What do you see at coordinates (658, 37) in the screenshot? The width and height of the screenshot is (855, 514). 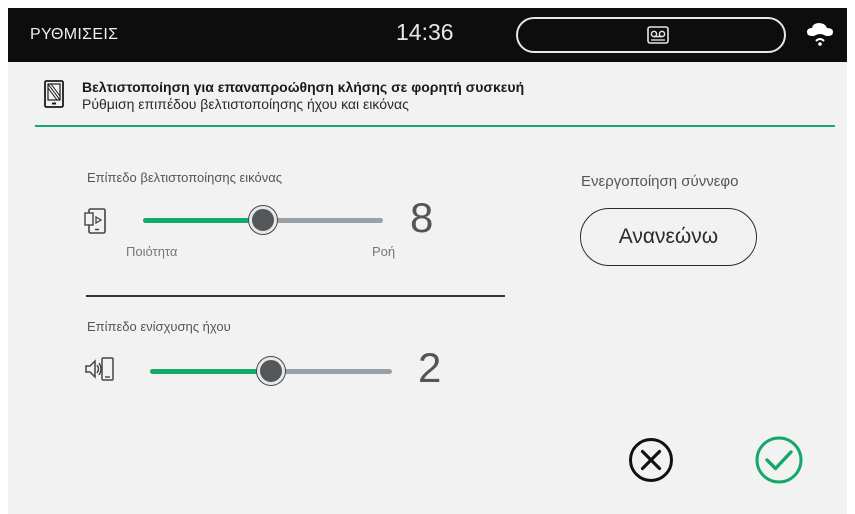 I see `voicemail-icon` at bounding box center [658, 37].